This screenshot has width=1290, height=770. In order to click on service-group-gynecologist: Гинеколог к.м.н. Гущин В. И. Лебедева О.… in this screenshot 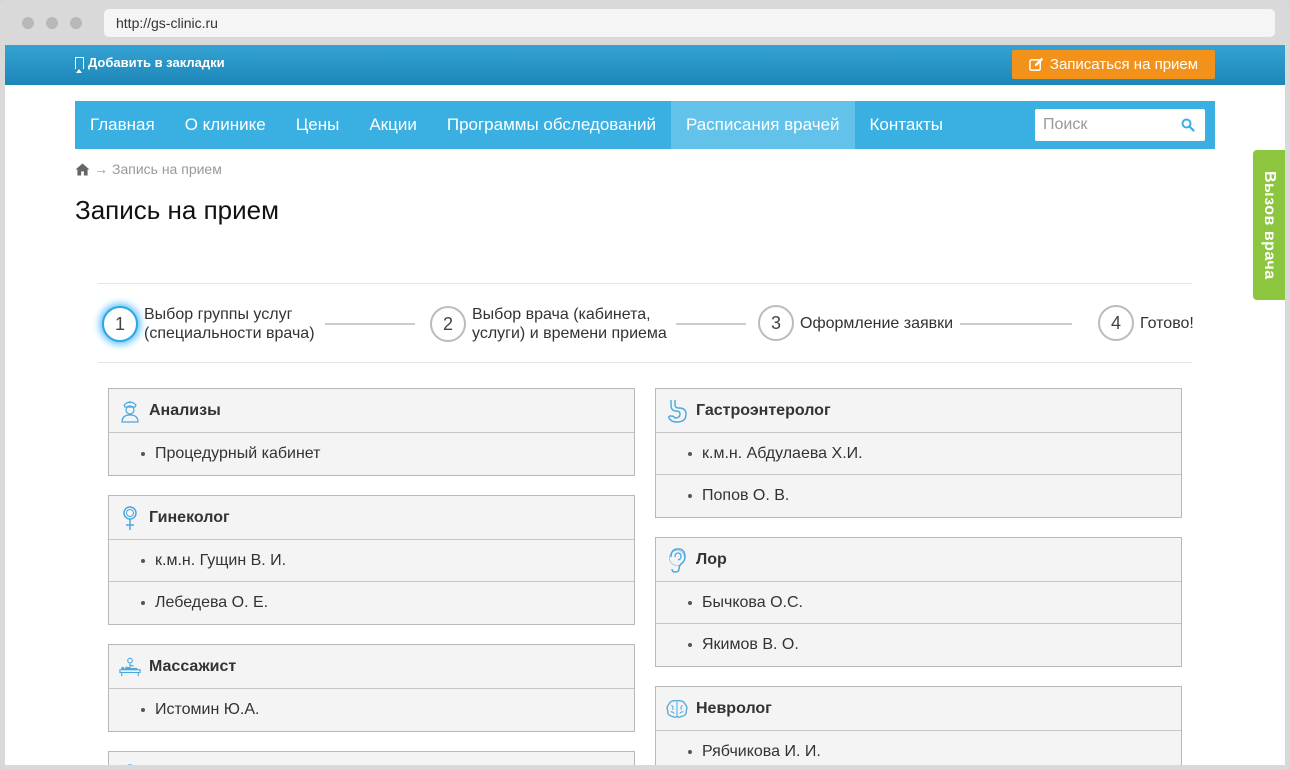, I will do `click(371, 560)`.